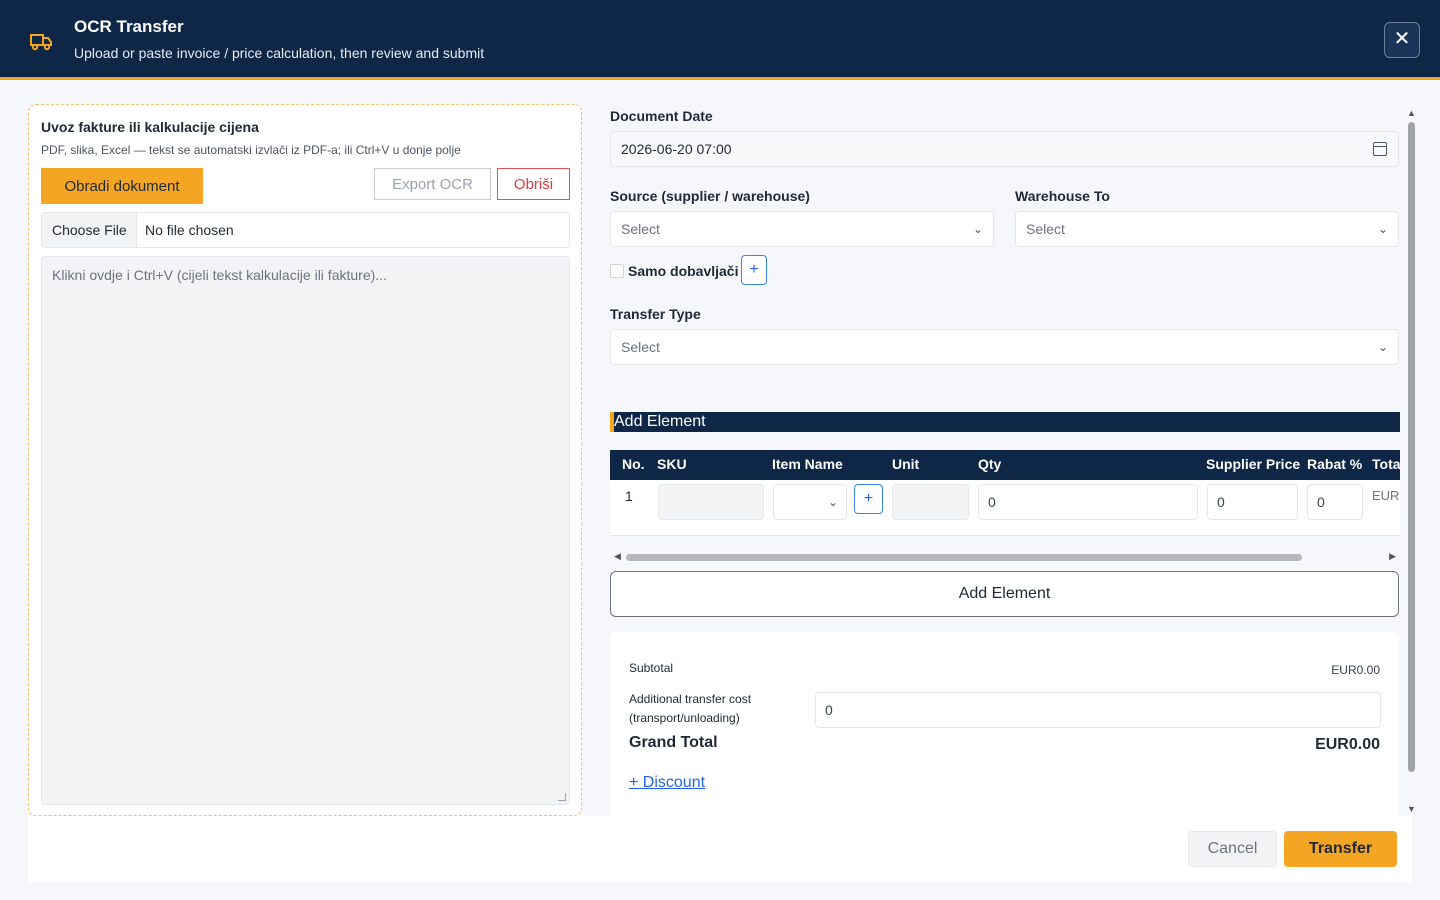 The height and width of the screenshot is (900, 1440). I want to click on transfer-cost-sublabel: (transport/unloading), so click(684, 718).